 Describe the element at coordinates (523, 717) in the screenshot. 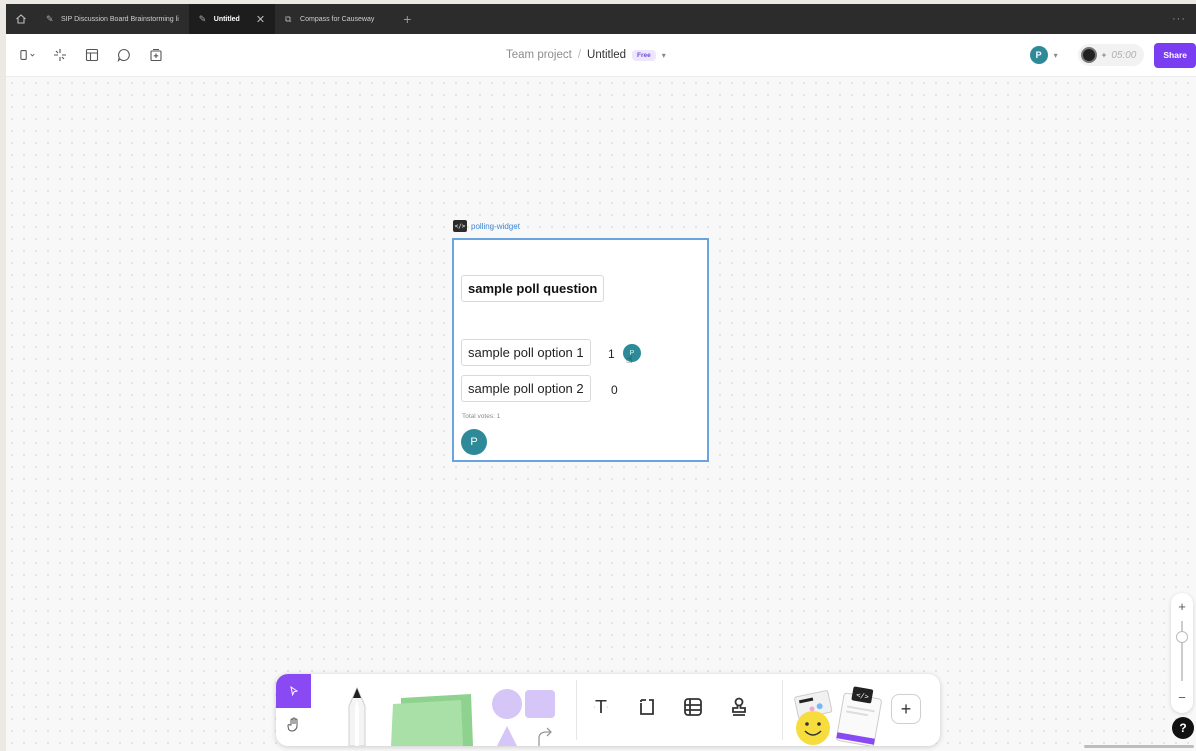

I see `shape-tool` at that location.